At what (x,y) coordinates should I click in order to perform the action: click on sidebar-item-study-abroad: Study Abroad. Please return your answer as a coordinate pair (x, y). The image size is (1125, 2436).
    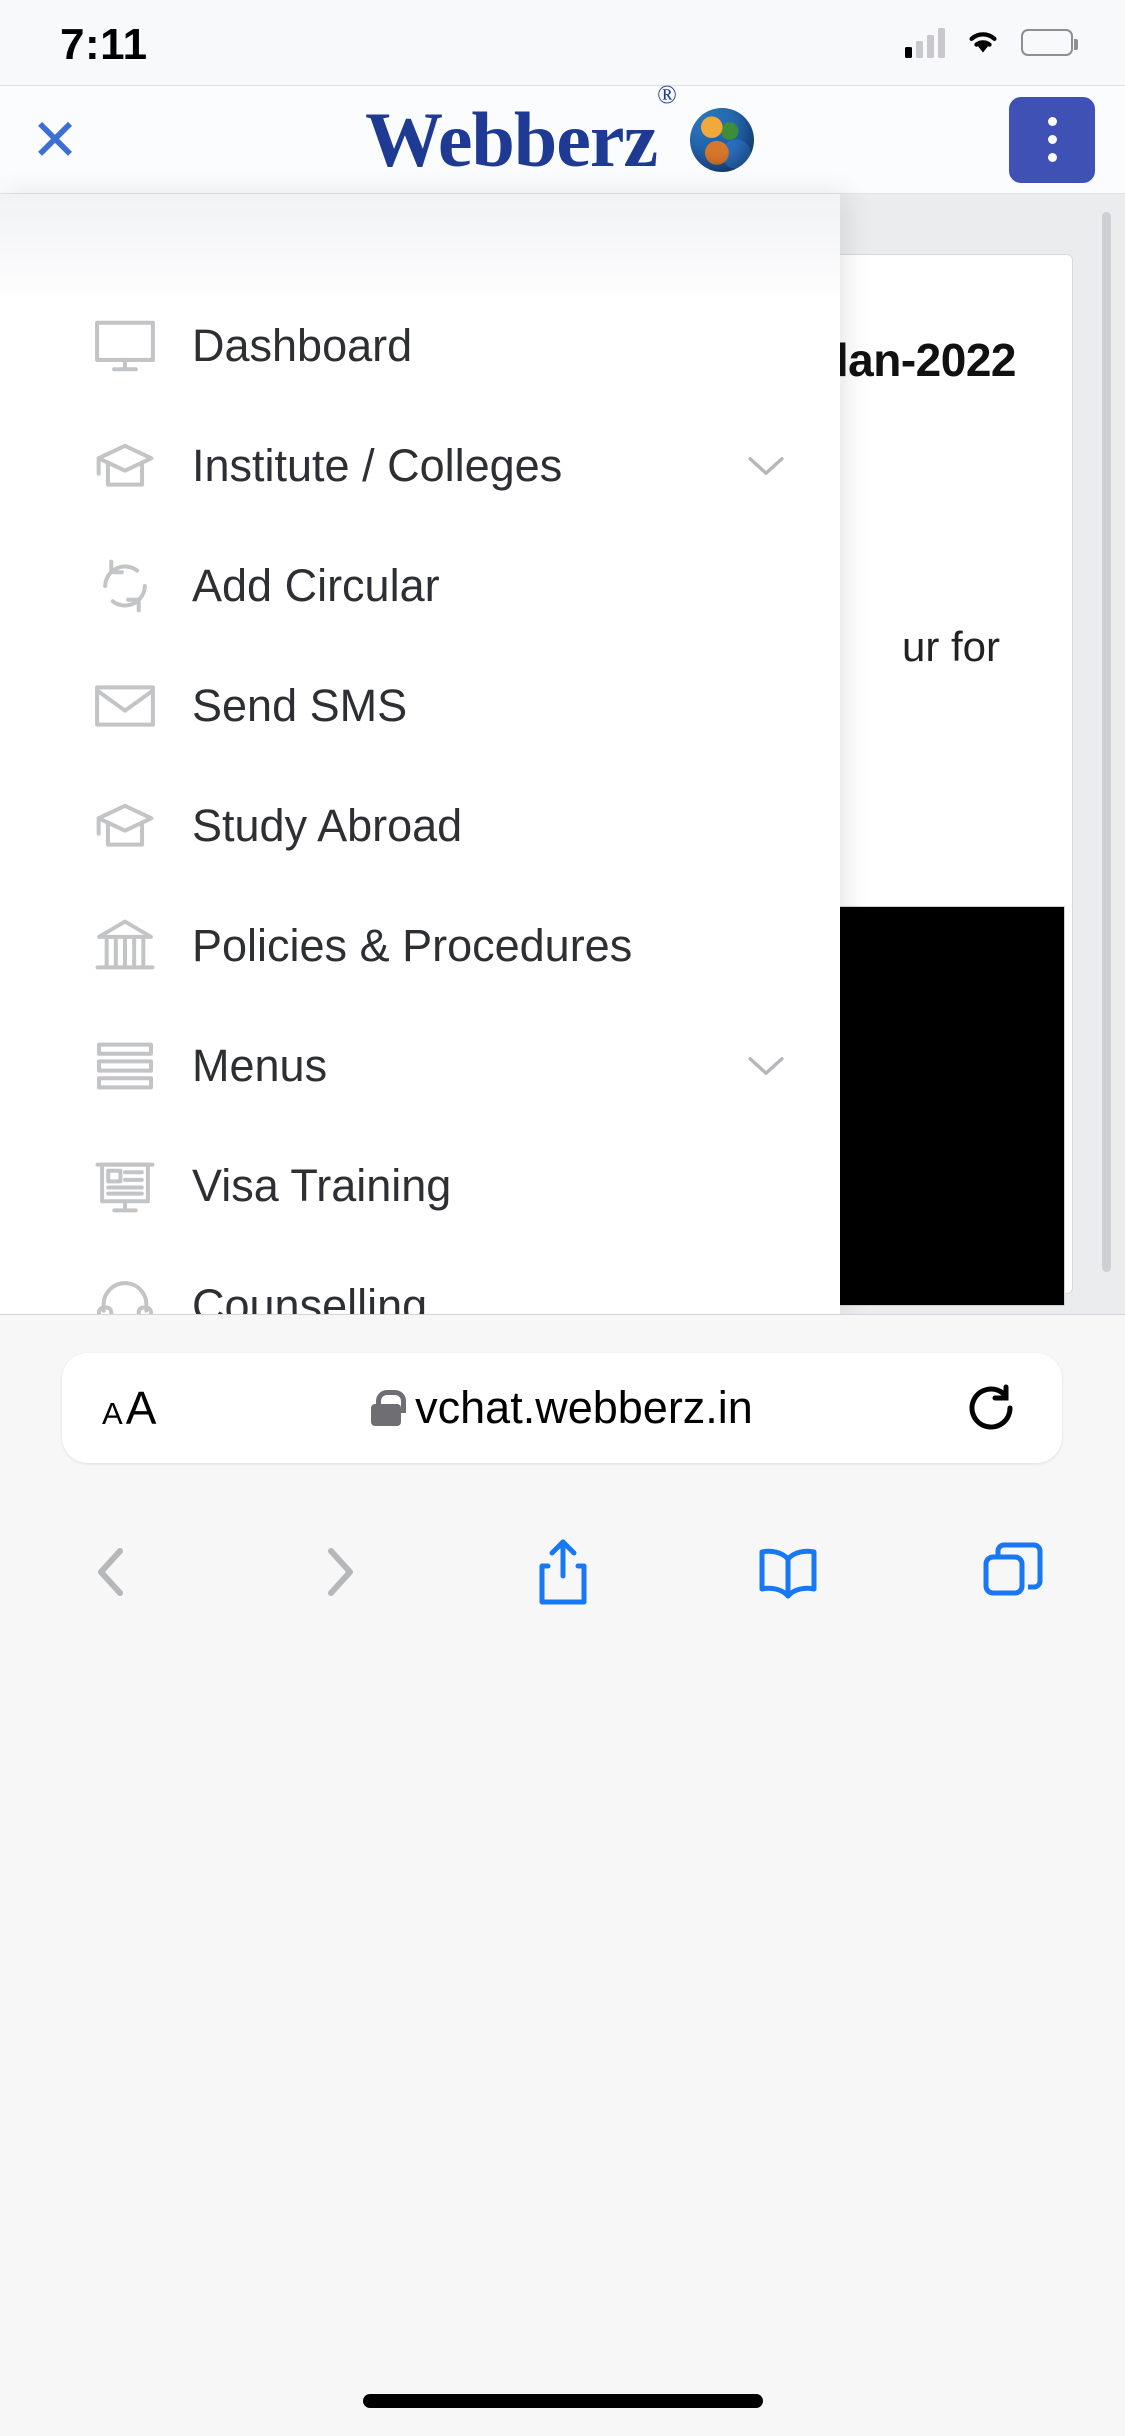
    Looking at the image, I should click on (420, 826).